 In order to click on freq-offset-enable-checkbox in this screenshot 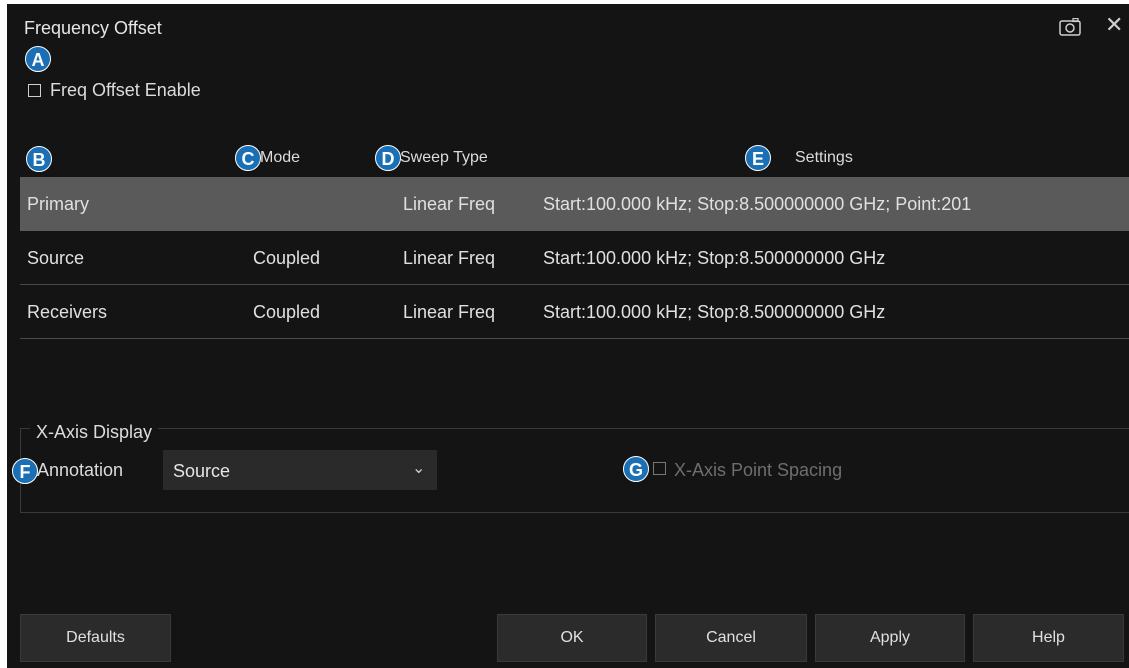, I will do `click(34, 90)`.